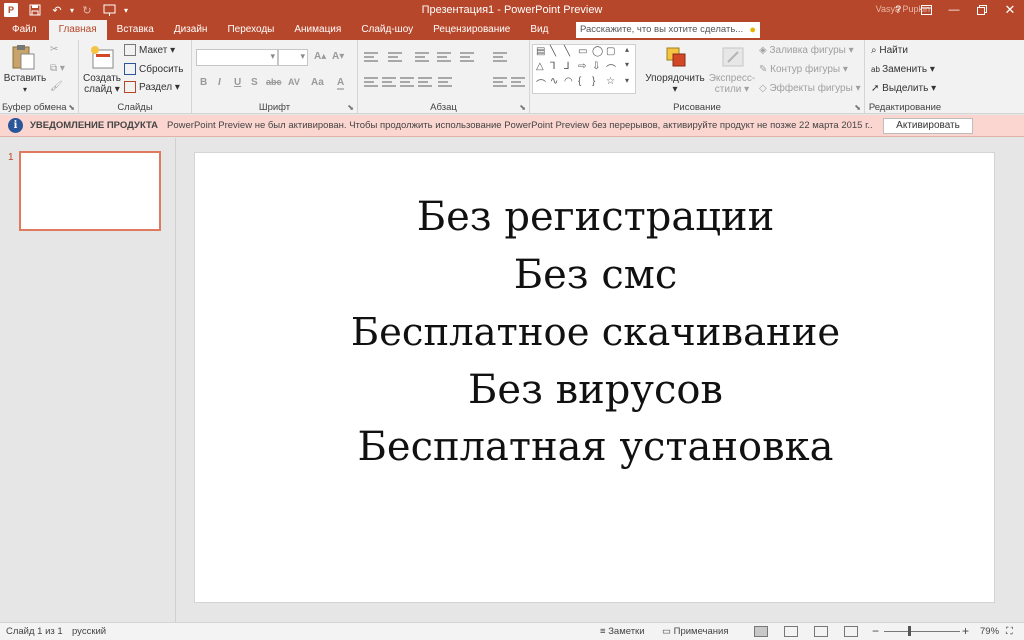 This screenshot has width=1024, height=640. Describe the element at coordinates (675, 84) in the screenshot. I see `arrange-button: Упорядочить ▾` at that location.